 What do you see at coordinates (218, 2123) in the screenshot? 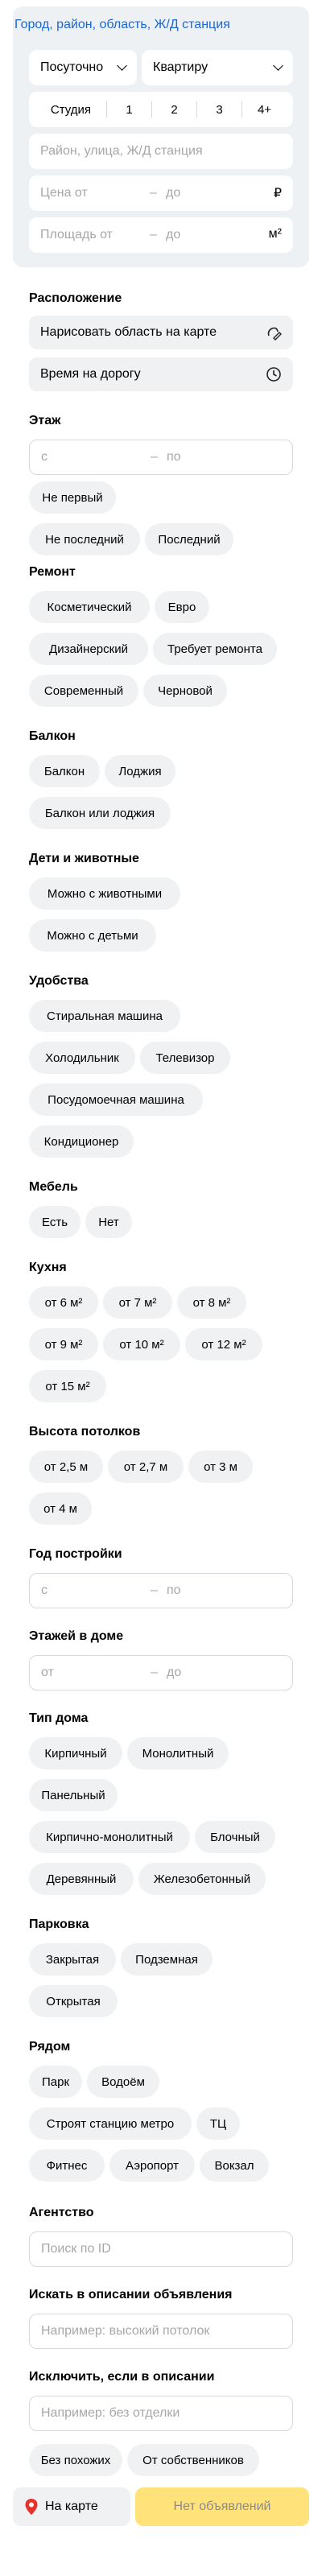
I see `chip-nearby-mall: ТЦ` at bounding box center [218, 2123].